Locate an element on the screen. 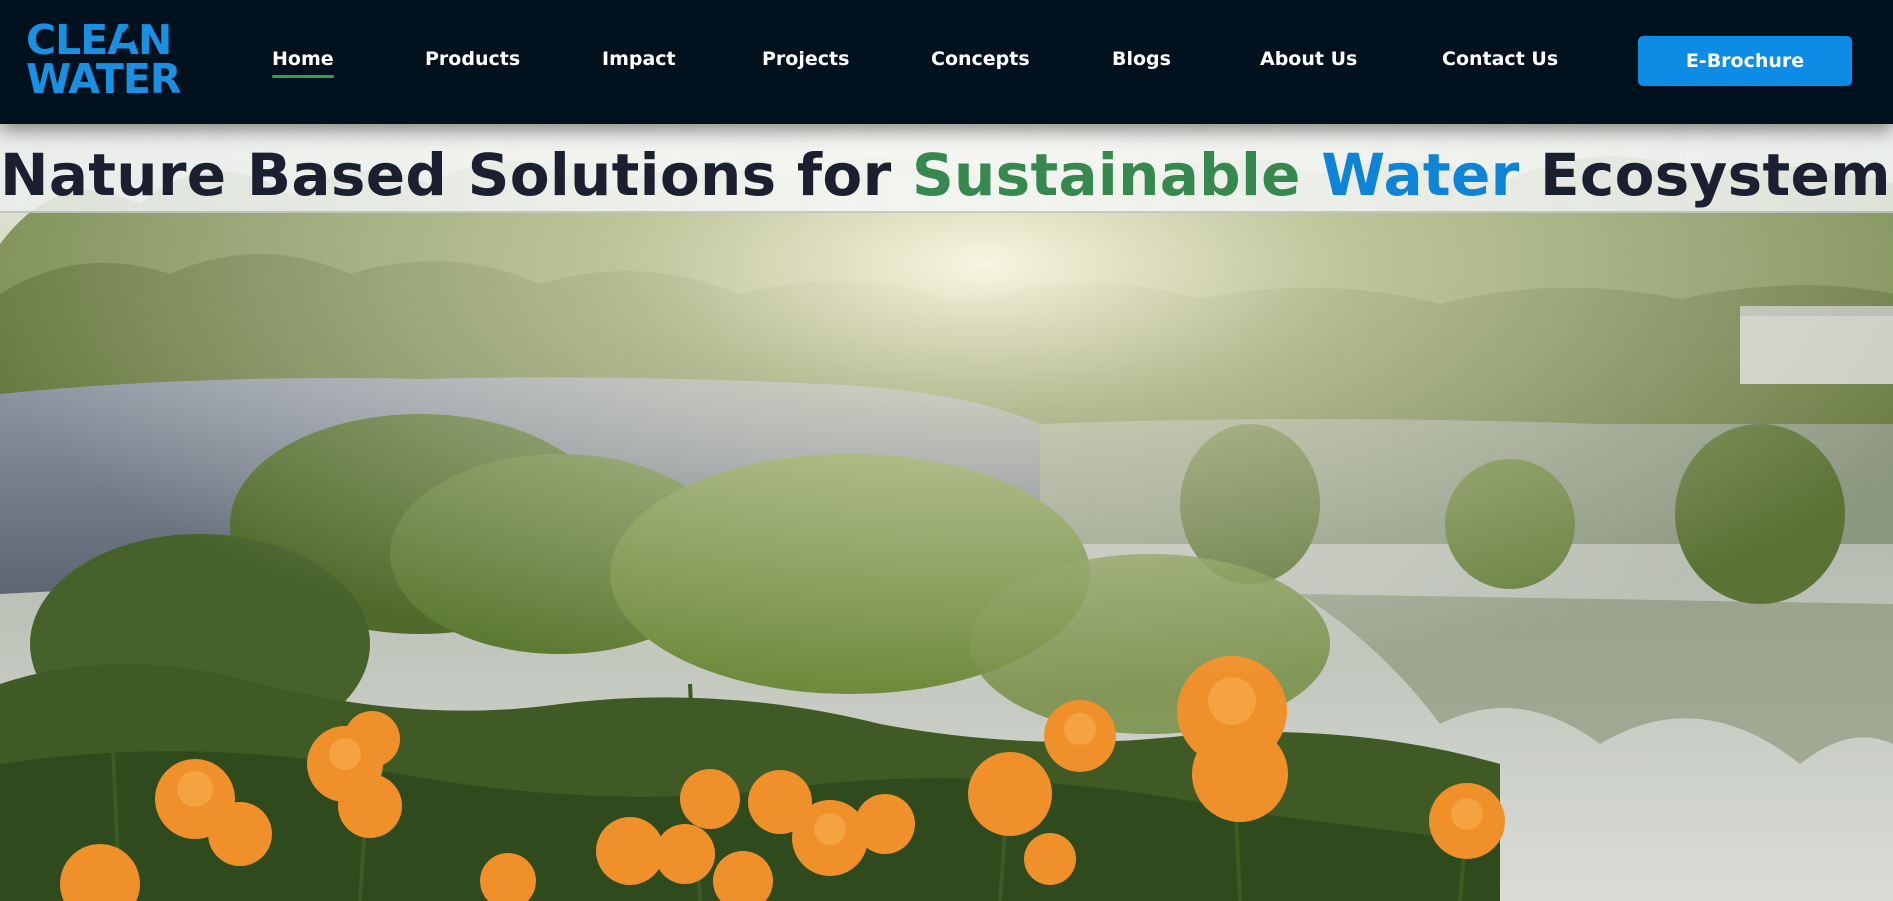  nav-home: Home is located at coordinates (303, 63).